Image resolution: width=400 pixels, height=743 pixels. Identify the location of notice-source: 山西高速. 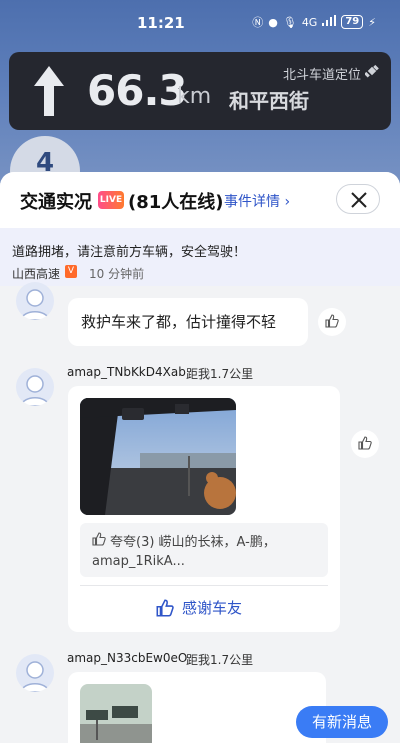
(36, 274).